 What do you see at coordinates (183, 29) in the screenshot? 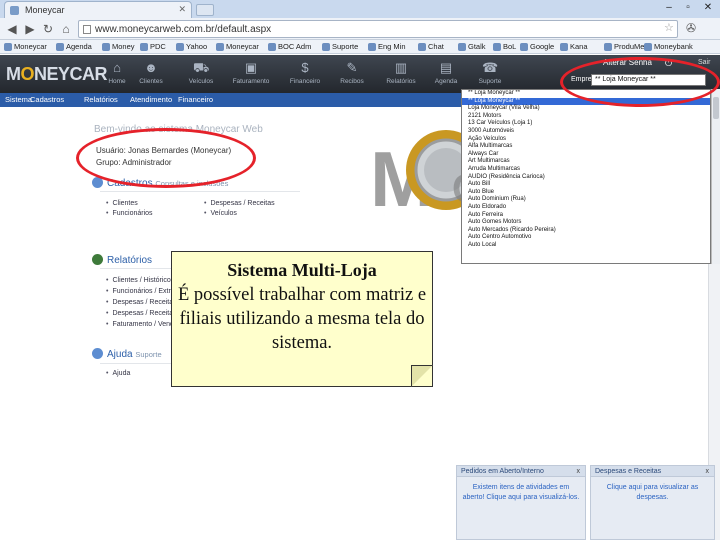
I see `url-text: www.moneycarweb.com.br/default.aspx` at bounding box center [183, 29].